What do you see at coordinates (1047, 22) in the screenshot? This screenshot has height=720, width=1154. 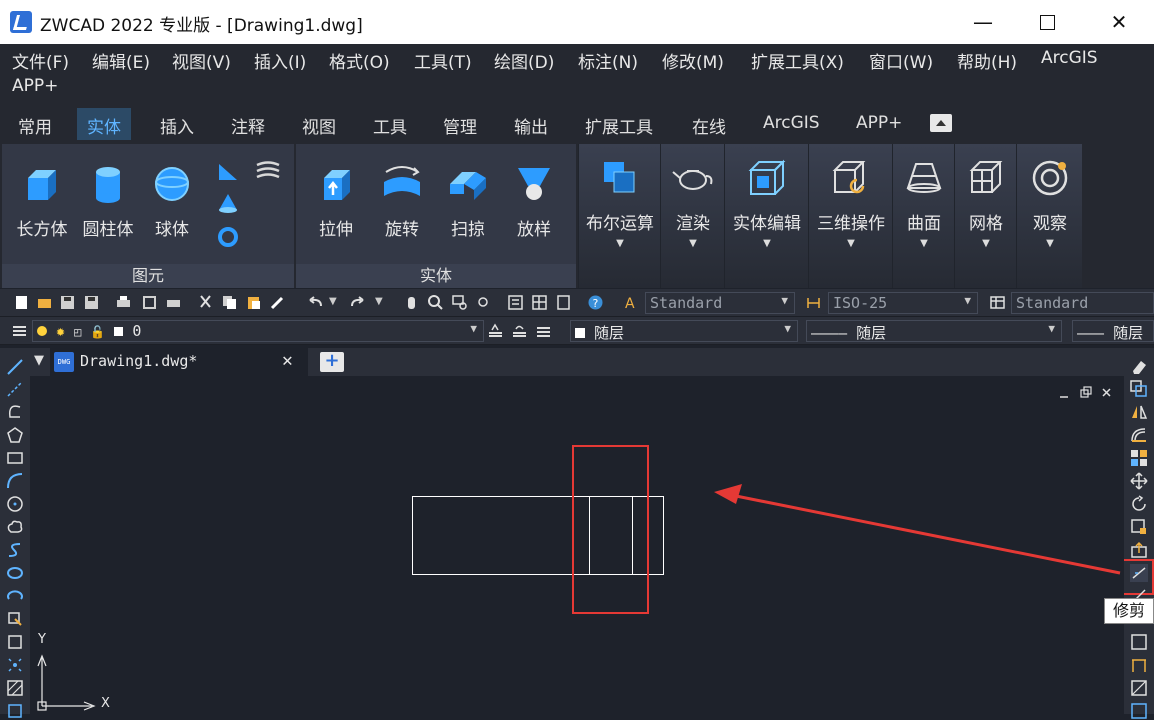 I see `maximize-button` at bounding box center [1047, 22].